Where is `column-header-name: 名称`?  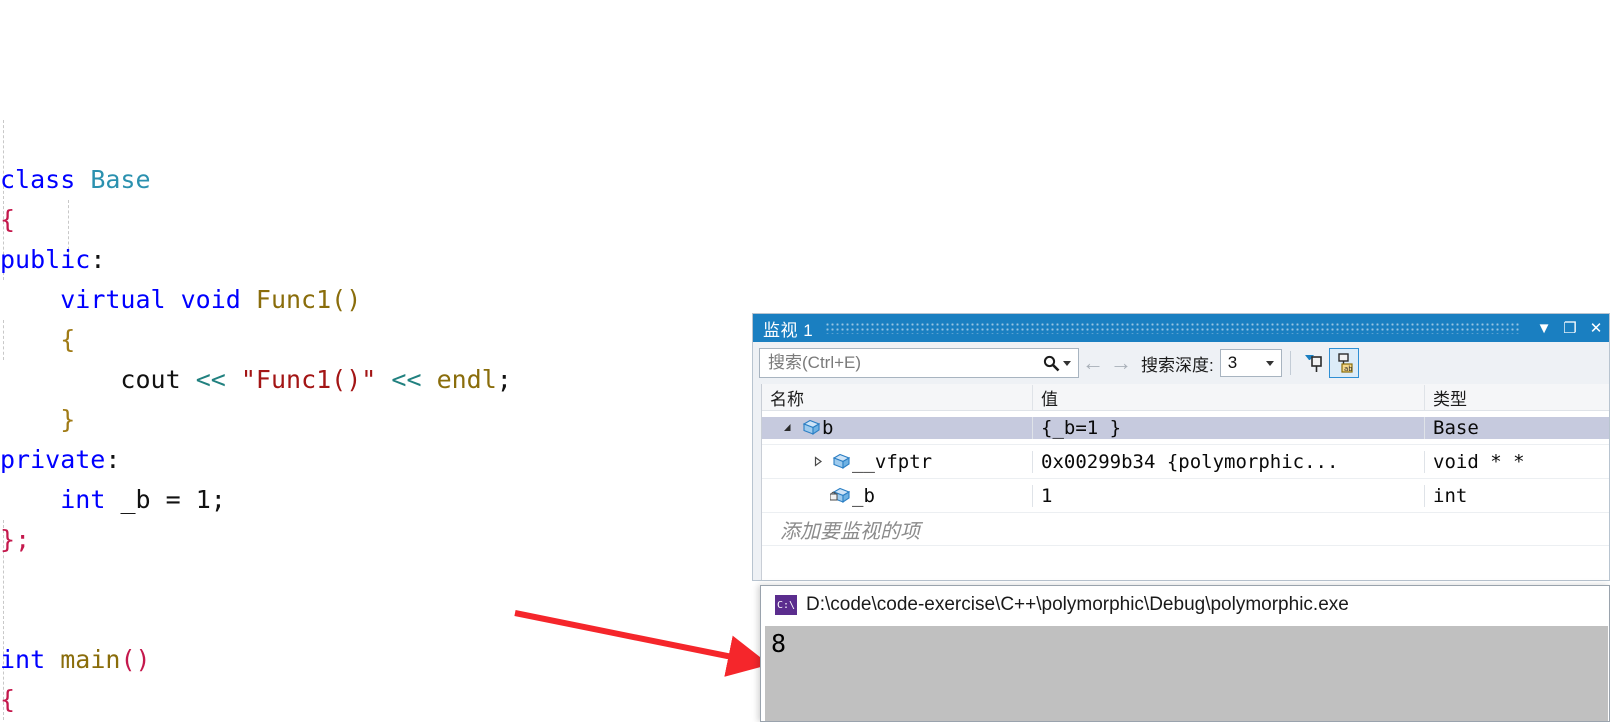
column-header-name: 名称 is located at coordinates (897, 397).